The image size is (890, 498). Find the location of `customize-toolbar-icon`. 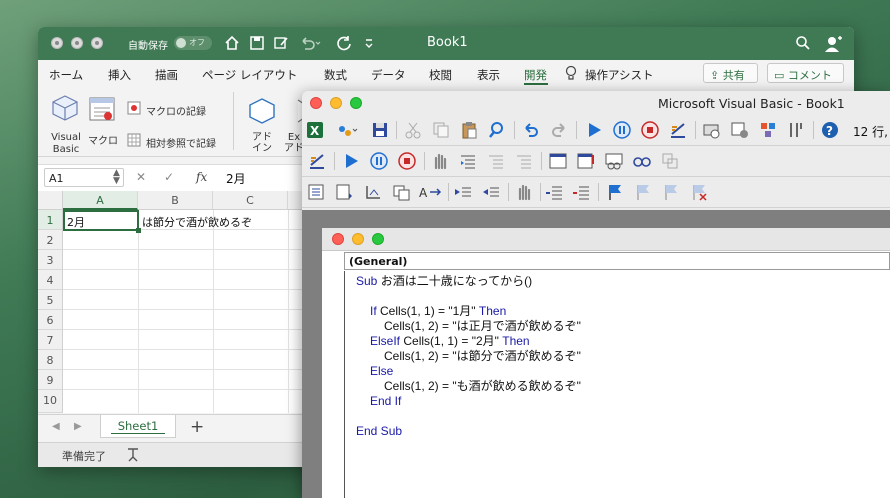

customize-toolbar-icon is located at coordinates (369, 43).